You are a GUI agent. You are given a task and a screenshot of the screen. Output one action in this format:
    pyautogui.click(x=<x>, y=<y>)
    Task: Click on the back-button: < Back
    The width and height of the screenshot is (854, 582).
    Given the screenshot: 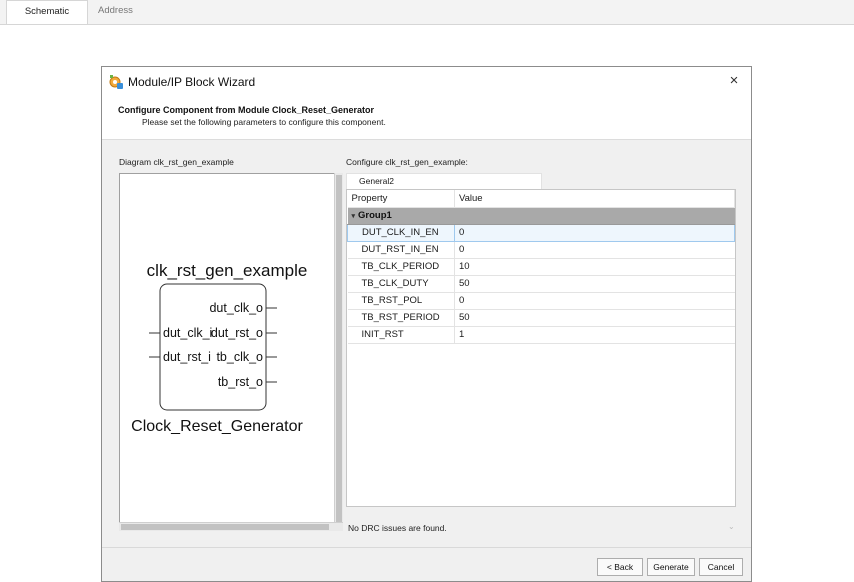 What is the action you would take?
    pyautogui.click(x=620, y=567)
    